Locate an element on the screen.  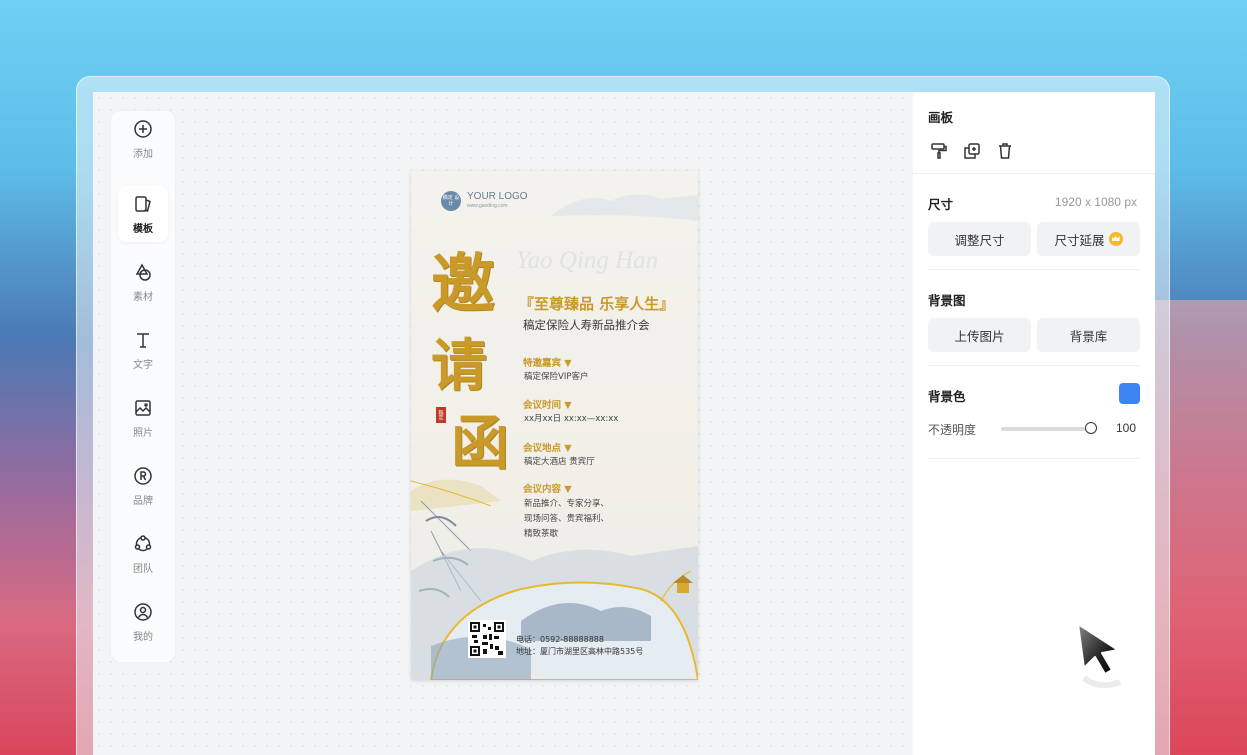
duplicate-button is located at coordinates (972, 151).